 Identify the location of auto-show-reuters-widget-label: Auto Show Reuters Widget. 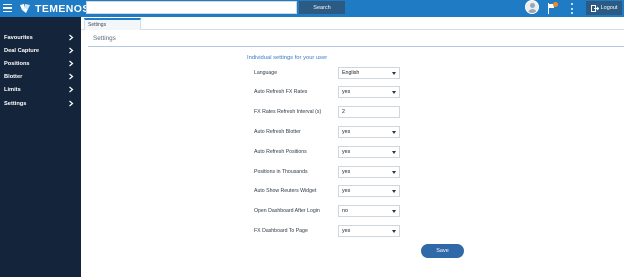
(285, 191).